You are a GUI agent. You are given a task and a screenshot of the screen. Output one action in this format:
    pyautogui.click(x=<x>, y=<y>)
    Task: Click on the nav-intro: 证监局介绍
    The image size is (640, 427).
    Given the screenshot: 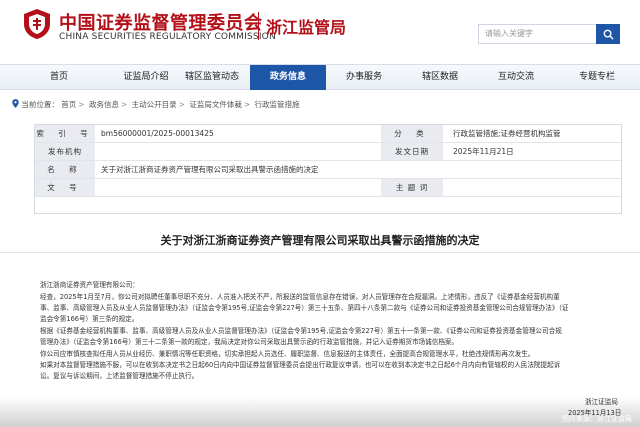 What is the action you would take?
    pyautogui.click(x=146, y=77)
    